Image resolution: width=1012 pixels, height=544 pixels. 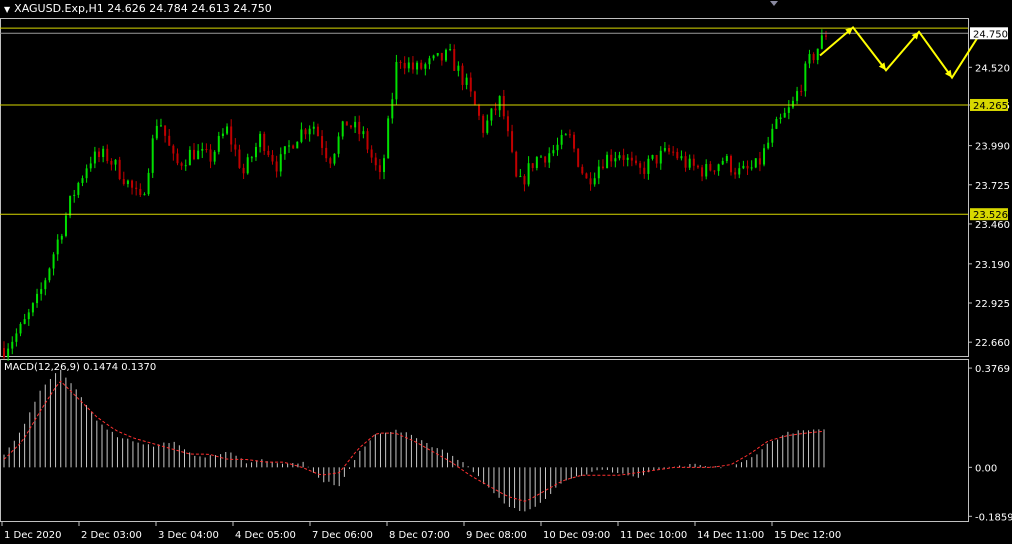 What do you see at coordinates (653, 535) in the screenshot?
I see `time-tick-label: 11 Dec 10:00` at bounding box center [653, 535].